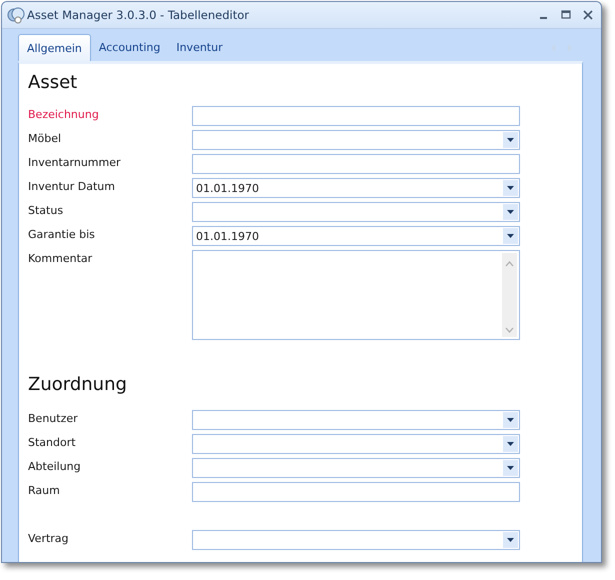 The width and height of the screenshot is (615, 580). I want to click on field-label: Standort, so click(52, 442).